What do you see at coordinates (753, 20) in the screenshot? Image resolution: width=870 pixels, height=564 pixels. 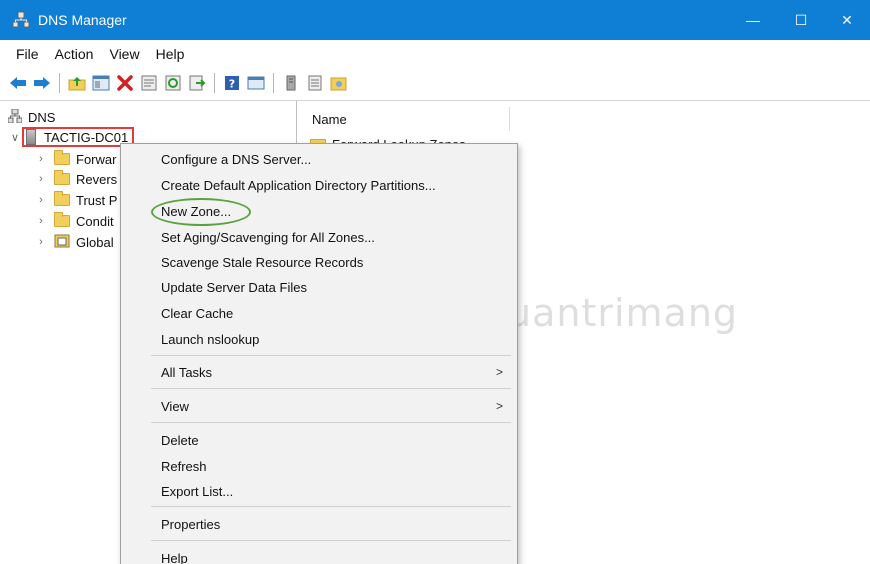 I see `minimize-button: —` at bounding box center [753, 20].